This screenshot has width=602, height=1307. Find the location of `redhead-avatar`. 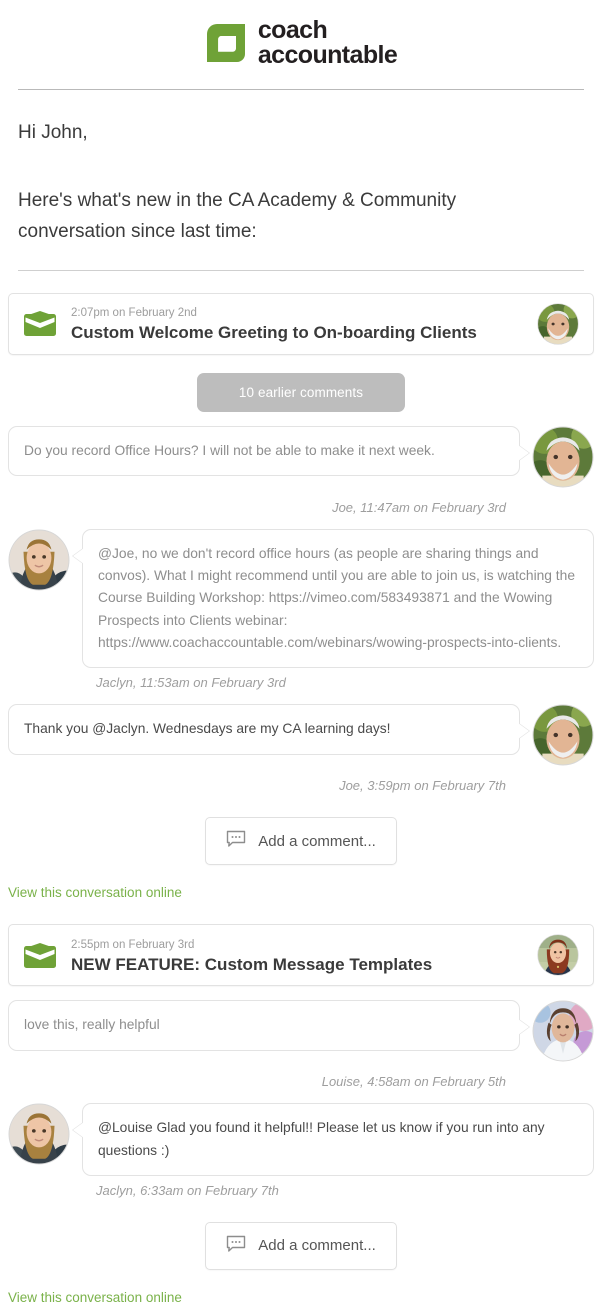

redhead-avatar is located at coordinates (558, 955).